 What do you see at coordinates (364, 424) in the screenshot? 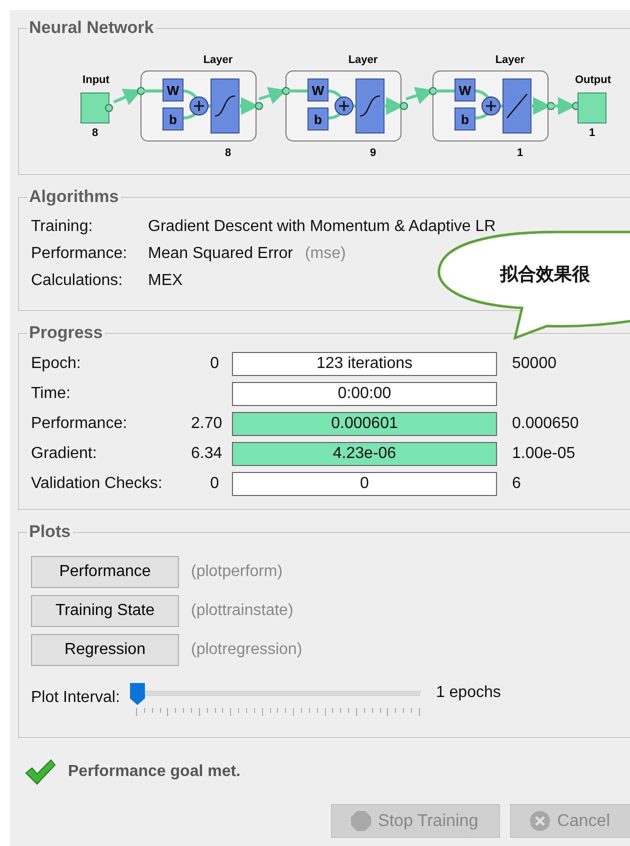
I see `progress-bar: 0.000601` at bounding box center [364, 424].